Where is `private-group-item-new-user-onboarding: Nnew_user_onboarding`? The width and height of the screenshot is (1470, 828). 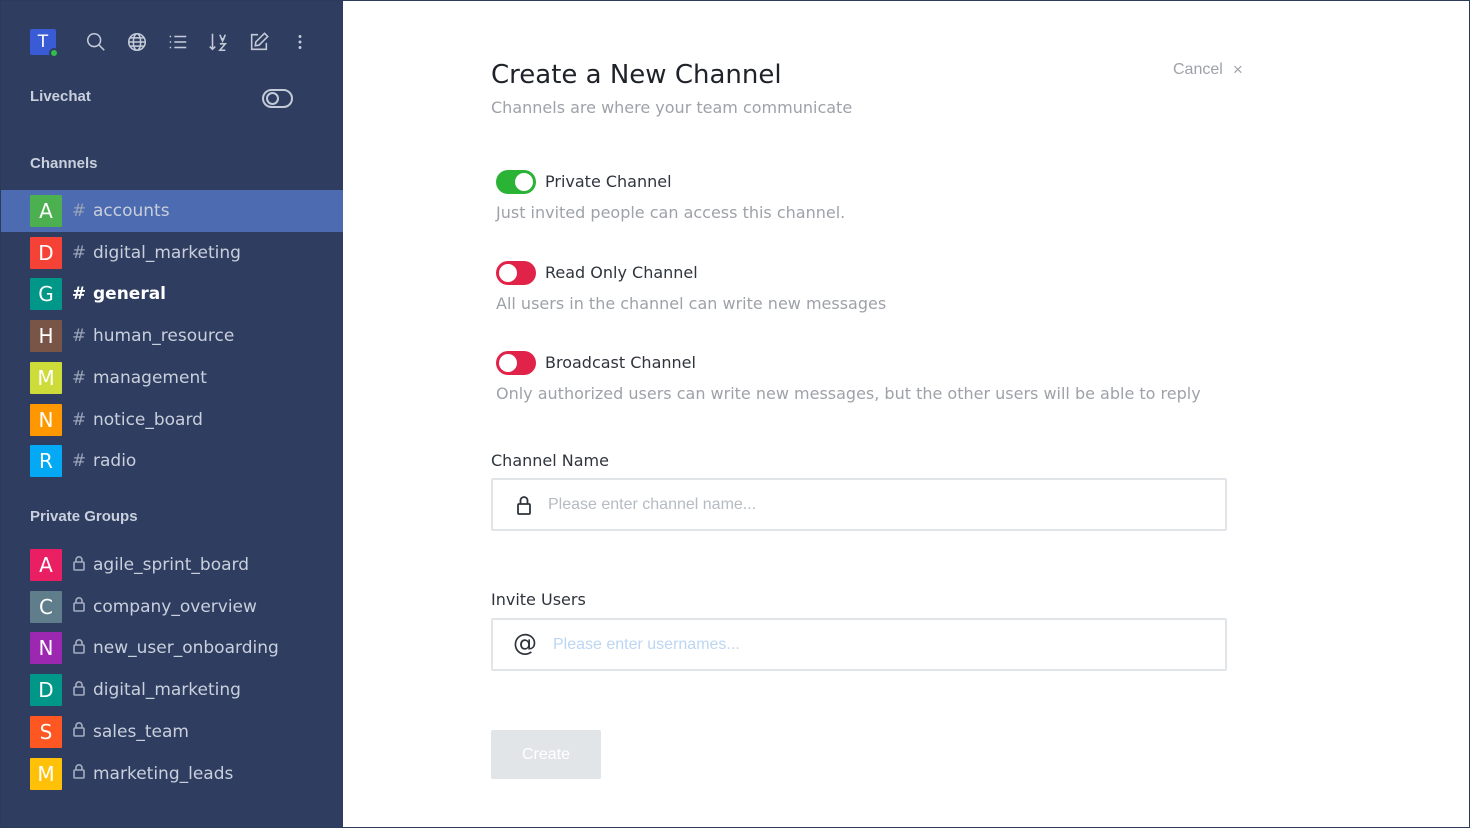
private-group-item-new-user-onboarding: Nnew_user_onboarding is located at coordinates (171, 648).